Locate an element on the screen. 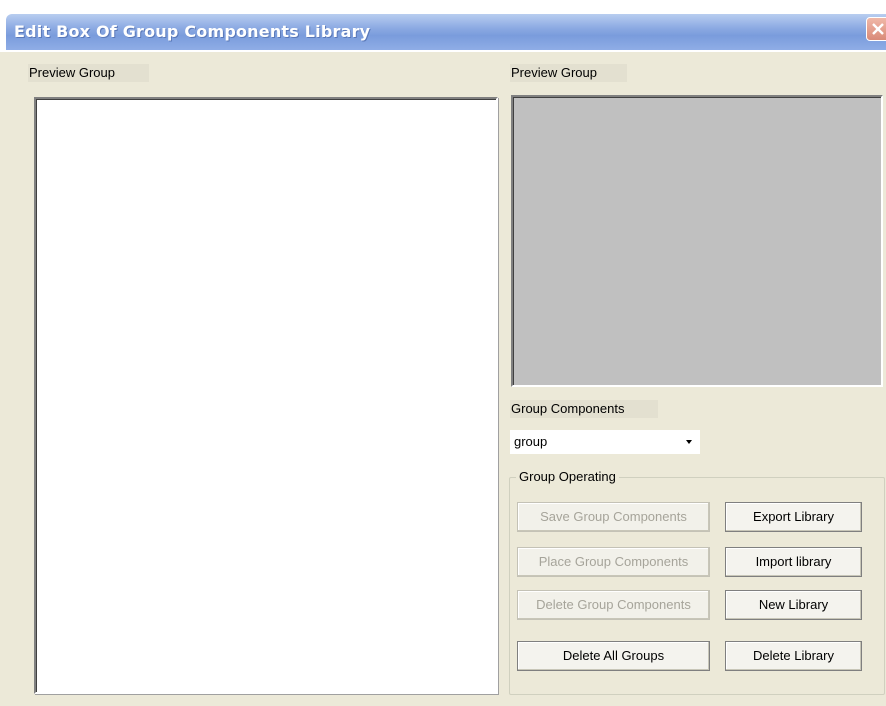  delete-library-button: Delete Library is located at coordinates (793, 656).